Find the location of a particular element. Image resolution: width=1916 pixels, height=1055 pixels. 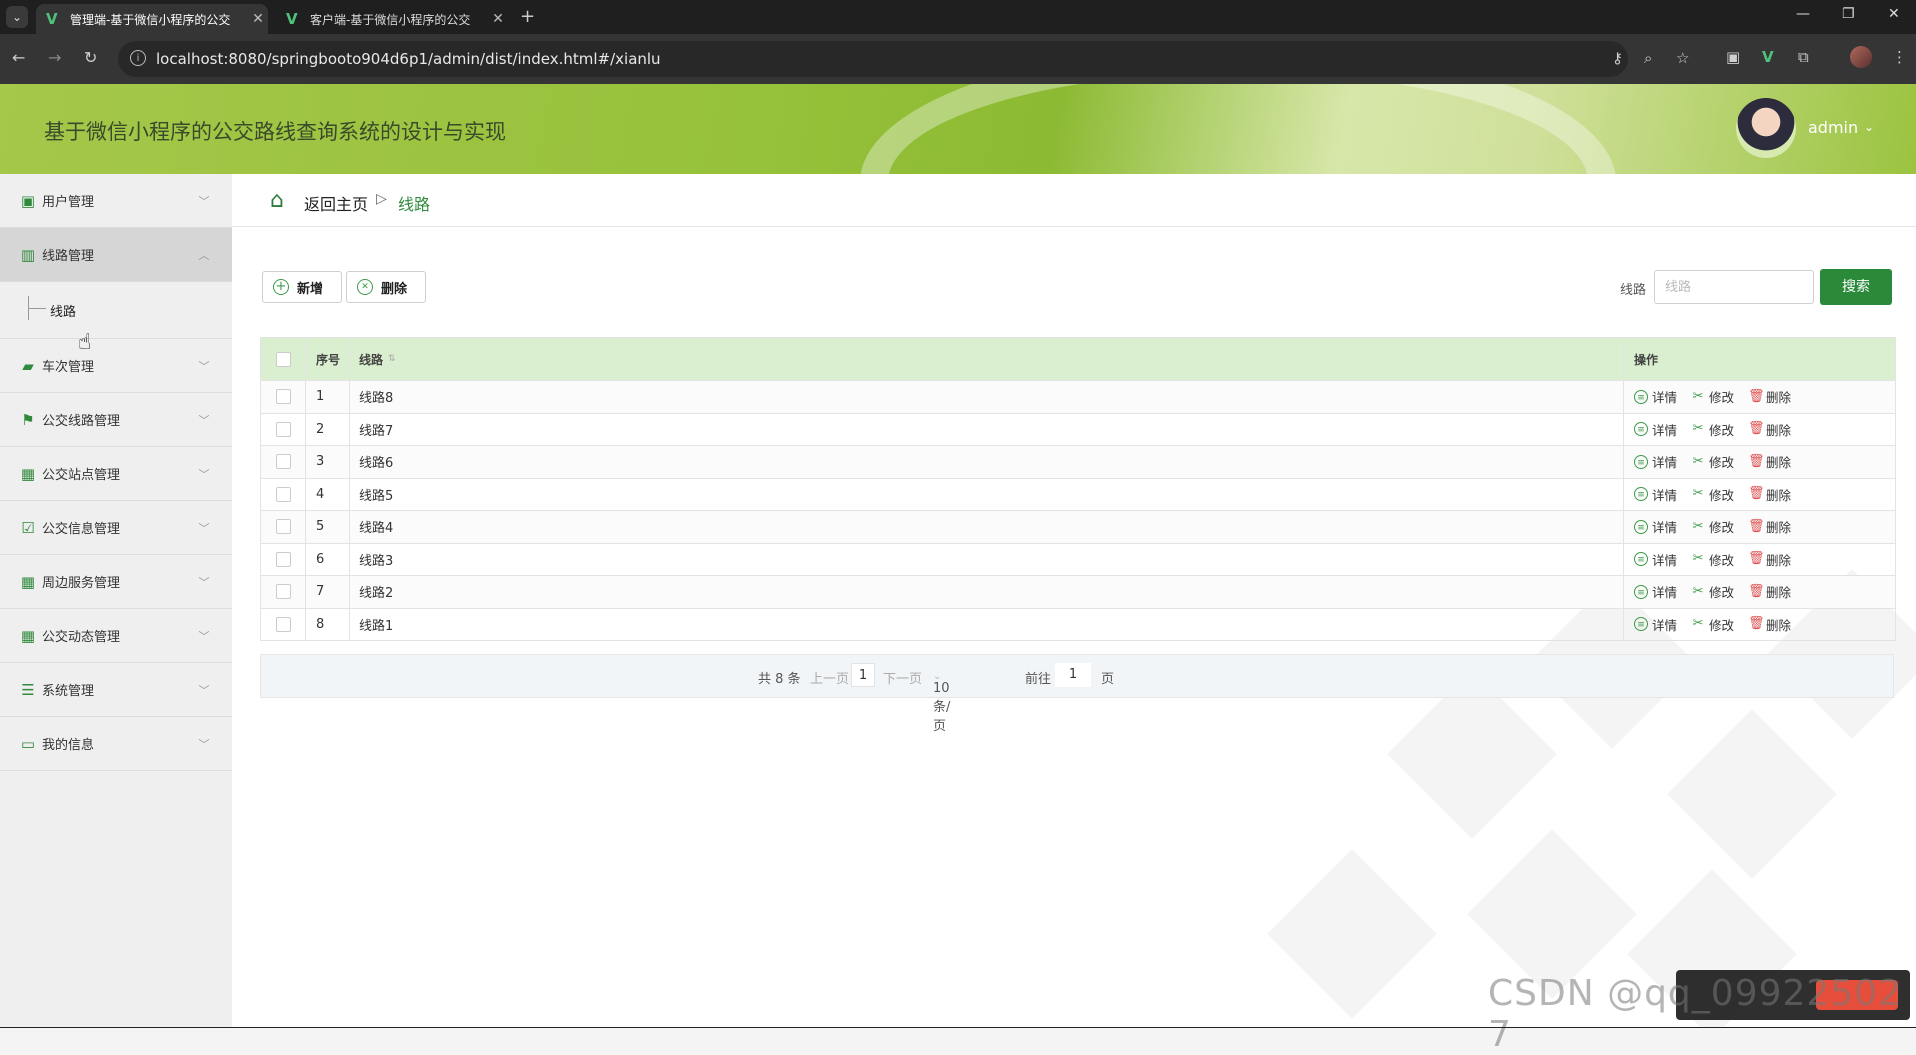

sidebar-item-bus-news-management: ▦ 公交动态管理 ﹀ is located at coordinates (116, 636).